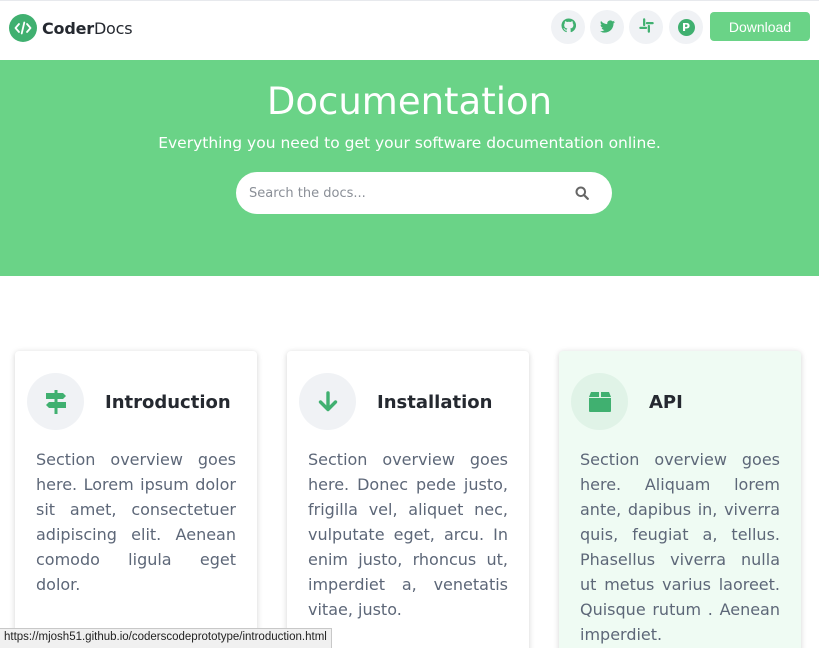 This screenshot has width=819, height=648. What do you see at coordinates (409, 30) in the screenshot?
I see `top-header: CoderDocs P Download` at bounding box center [409, 30].